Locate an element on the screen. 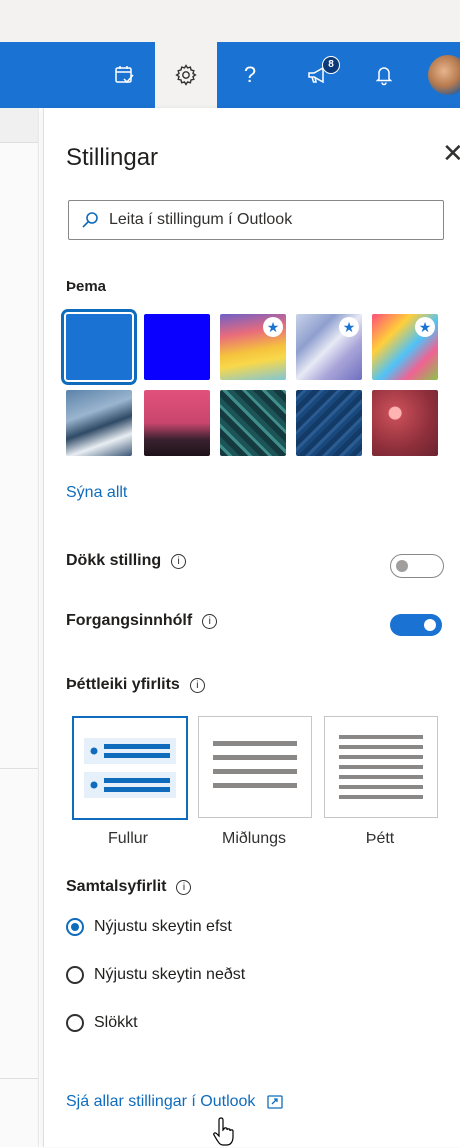 This screenshot has height=1148, width=460. theme-swatch-sunrise: ★ is located at coordinates (253, 347).